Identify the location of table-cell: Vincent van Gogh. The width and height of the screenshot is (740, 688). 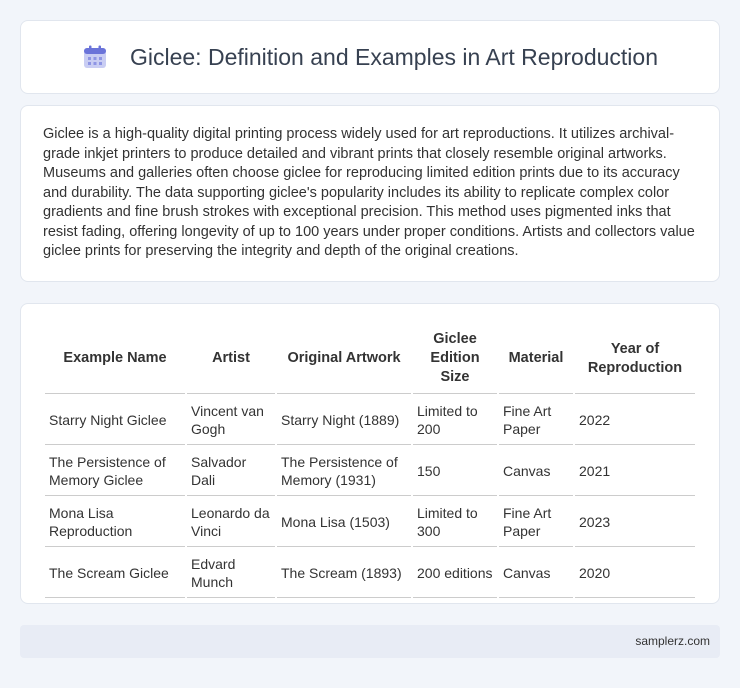
(231, 420).